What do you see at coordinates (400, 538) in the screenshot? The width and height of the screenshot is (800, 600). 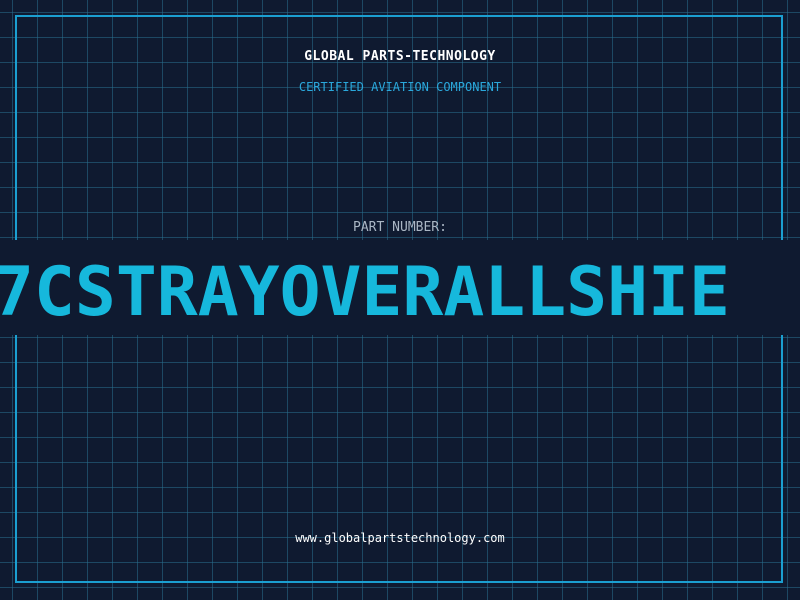 I see `website-url: www.globalpartstechnology.com` at bounding box center [400, 538].